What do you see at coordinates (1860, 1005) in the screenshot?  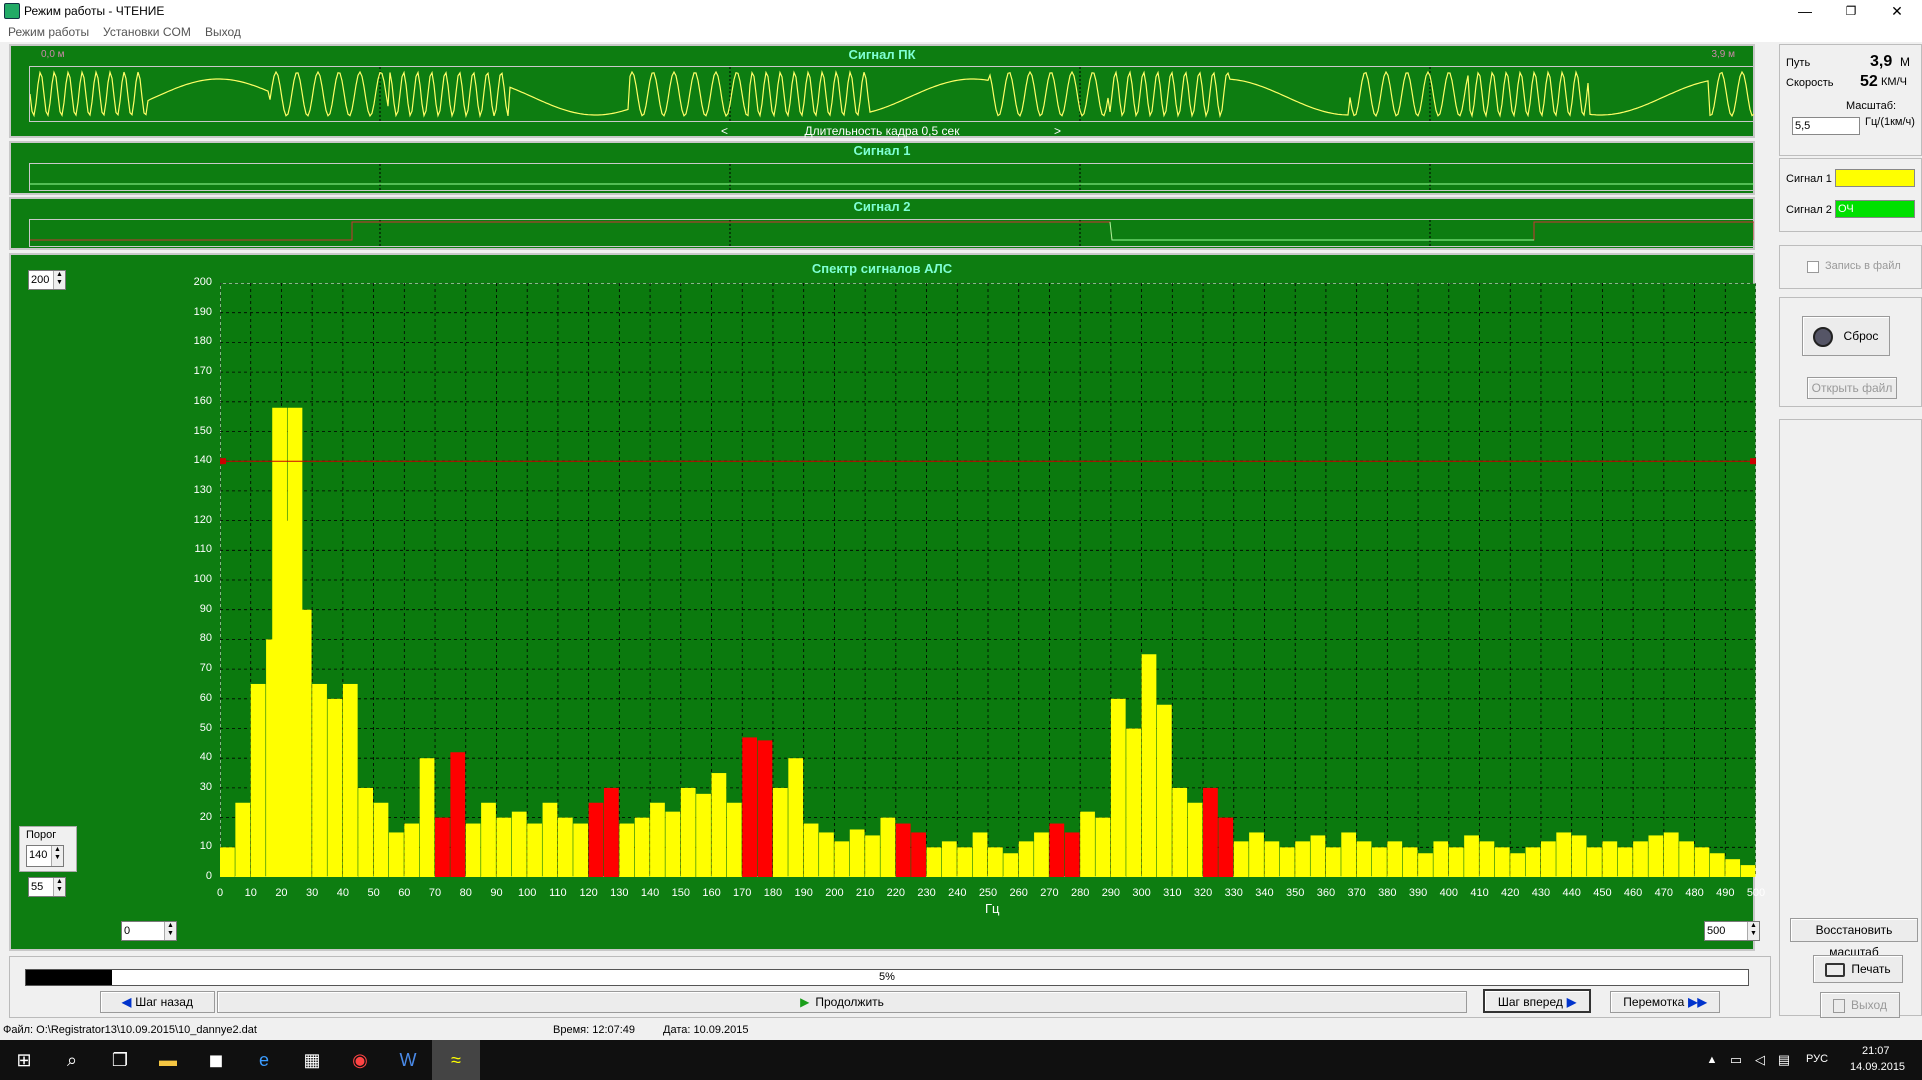 I see `exit-button: Выход` at bounding box center [1860, 1005].